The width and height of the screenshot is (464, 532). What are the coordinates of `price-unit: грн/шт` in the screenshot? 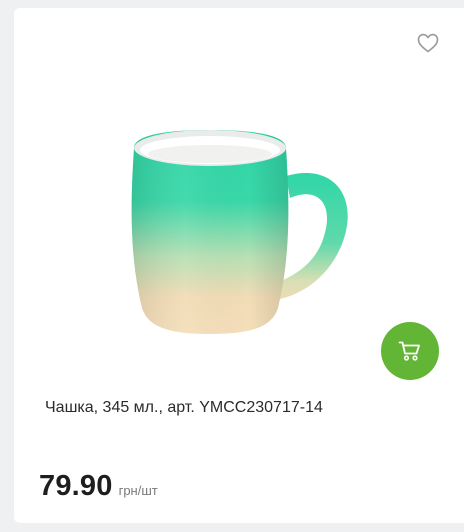 It's located at (138, 490).